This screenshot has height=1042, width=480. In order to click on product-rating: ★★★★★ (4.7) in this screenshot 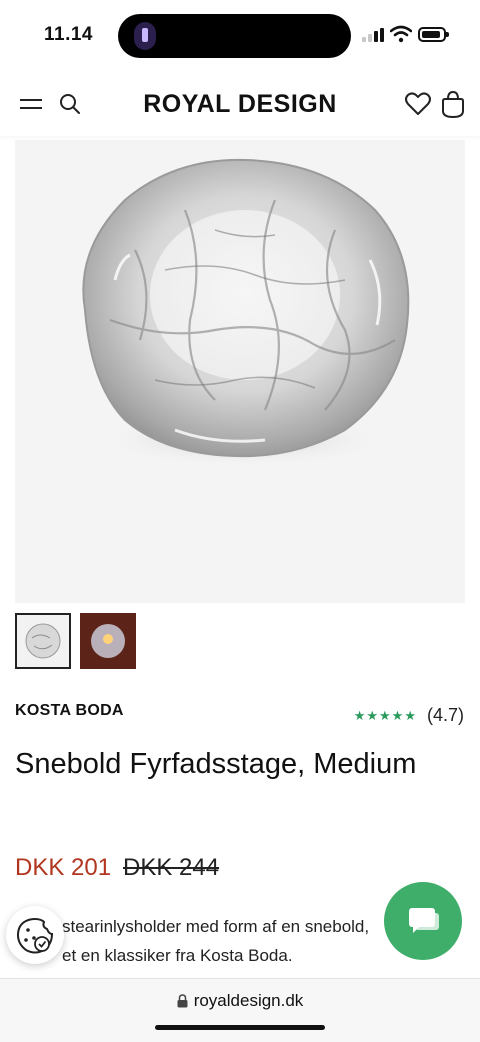, I will do `click(409, 715)`.